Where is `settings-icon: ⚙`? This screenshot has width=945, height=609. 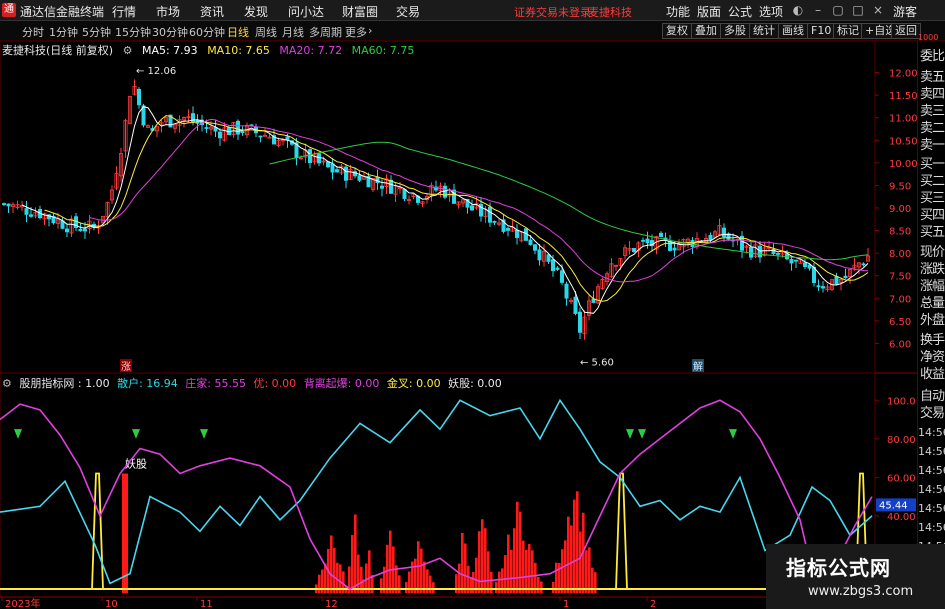
settings-icon: ⚙ is located at coordinates (128, 50).